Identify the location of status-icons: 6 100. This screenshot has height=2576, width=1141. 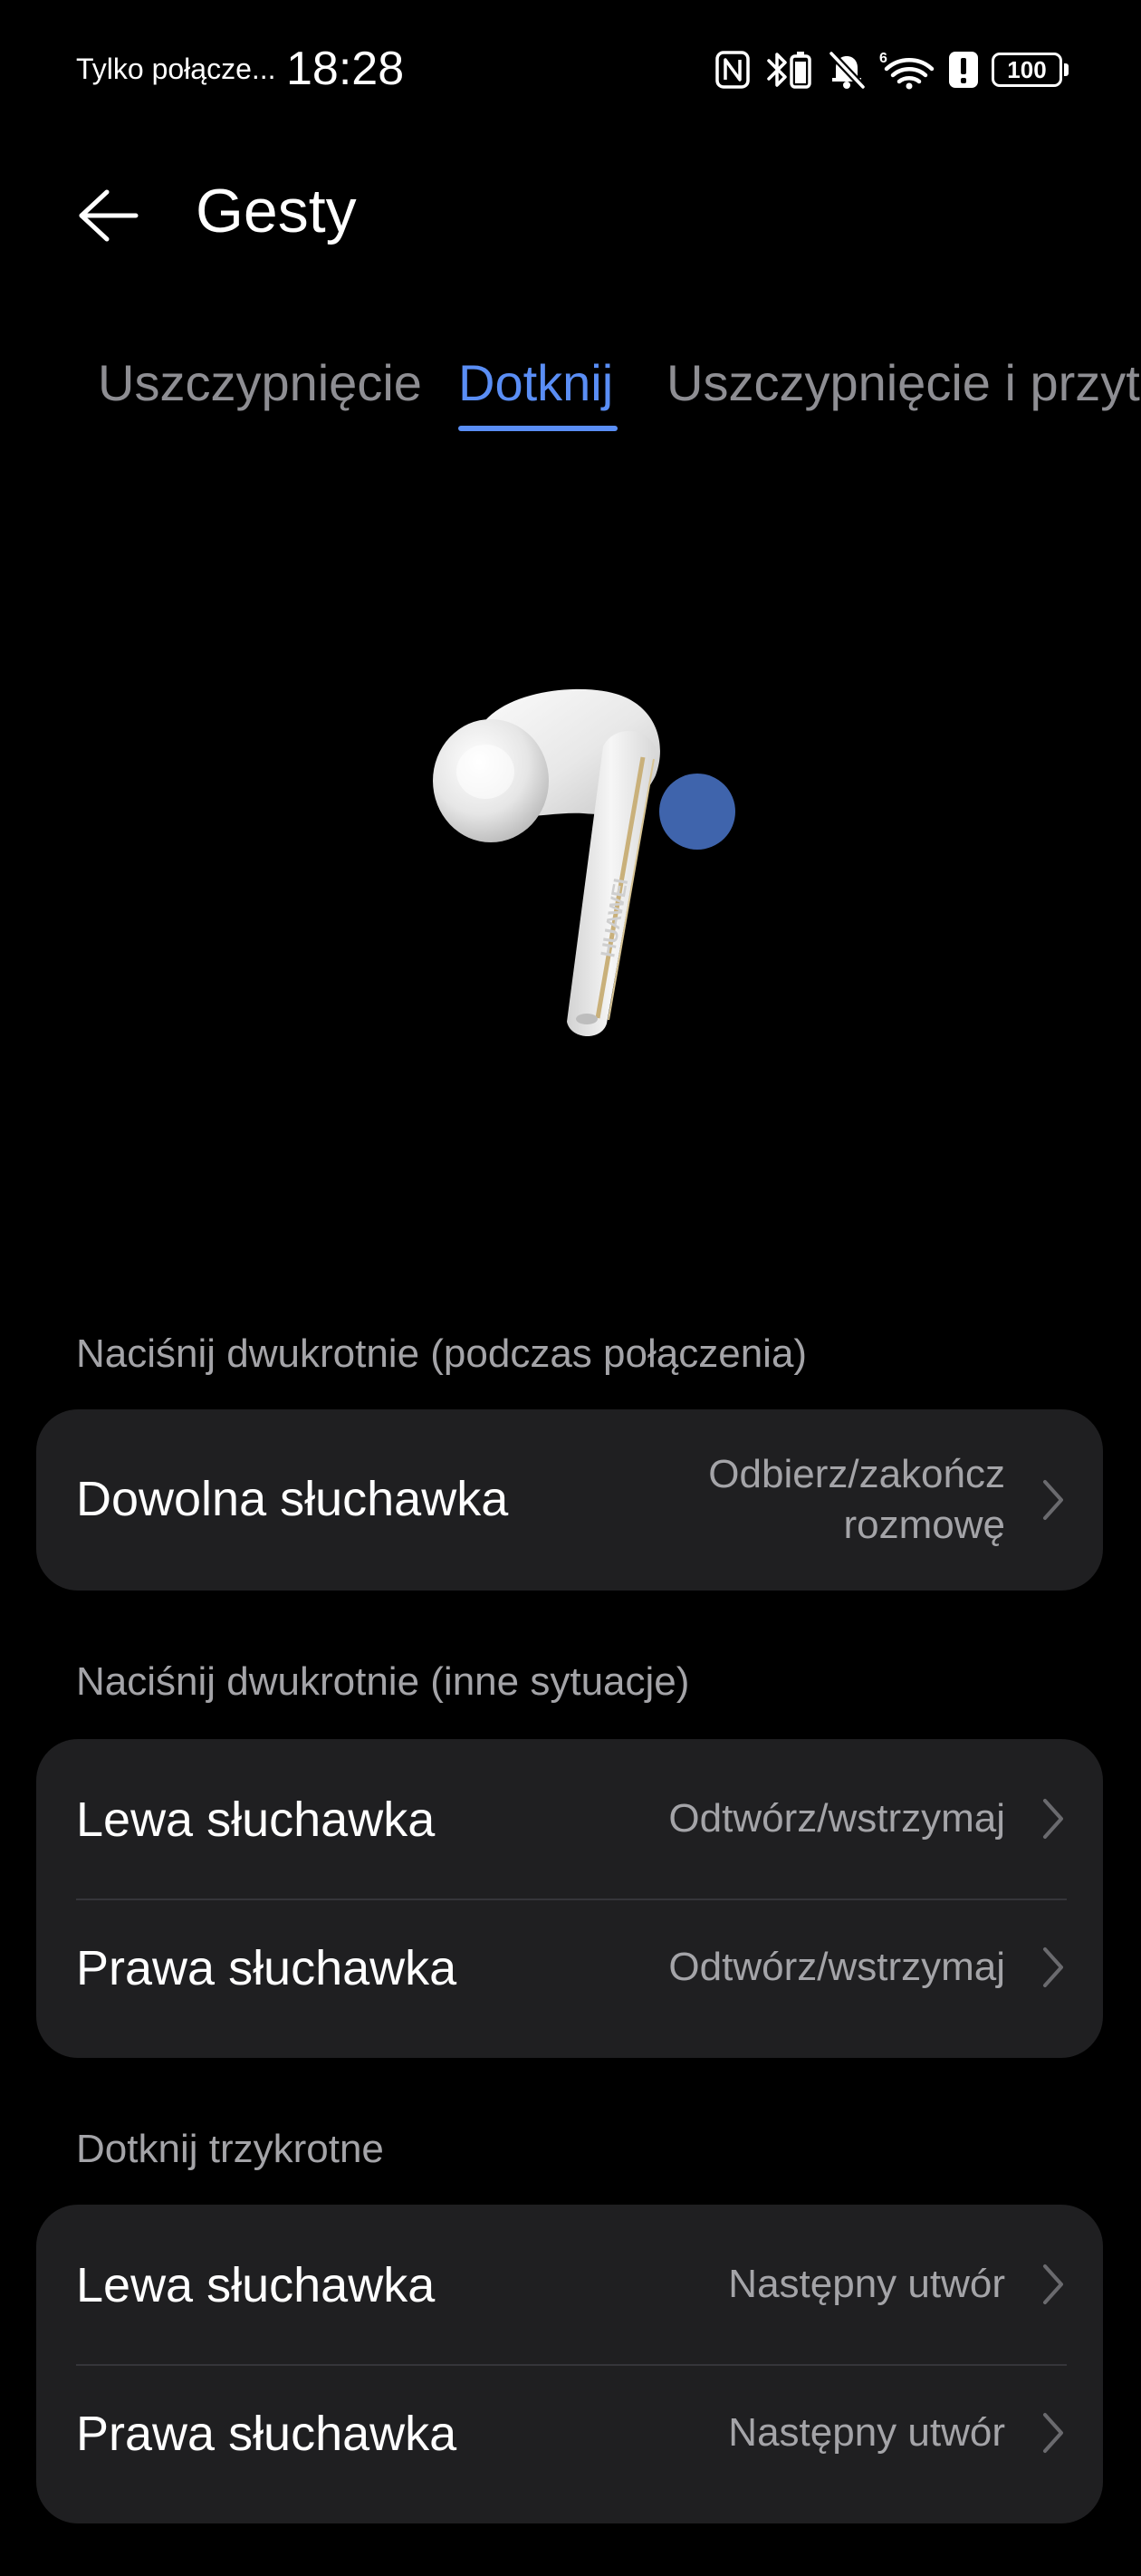
(892, 69).